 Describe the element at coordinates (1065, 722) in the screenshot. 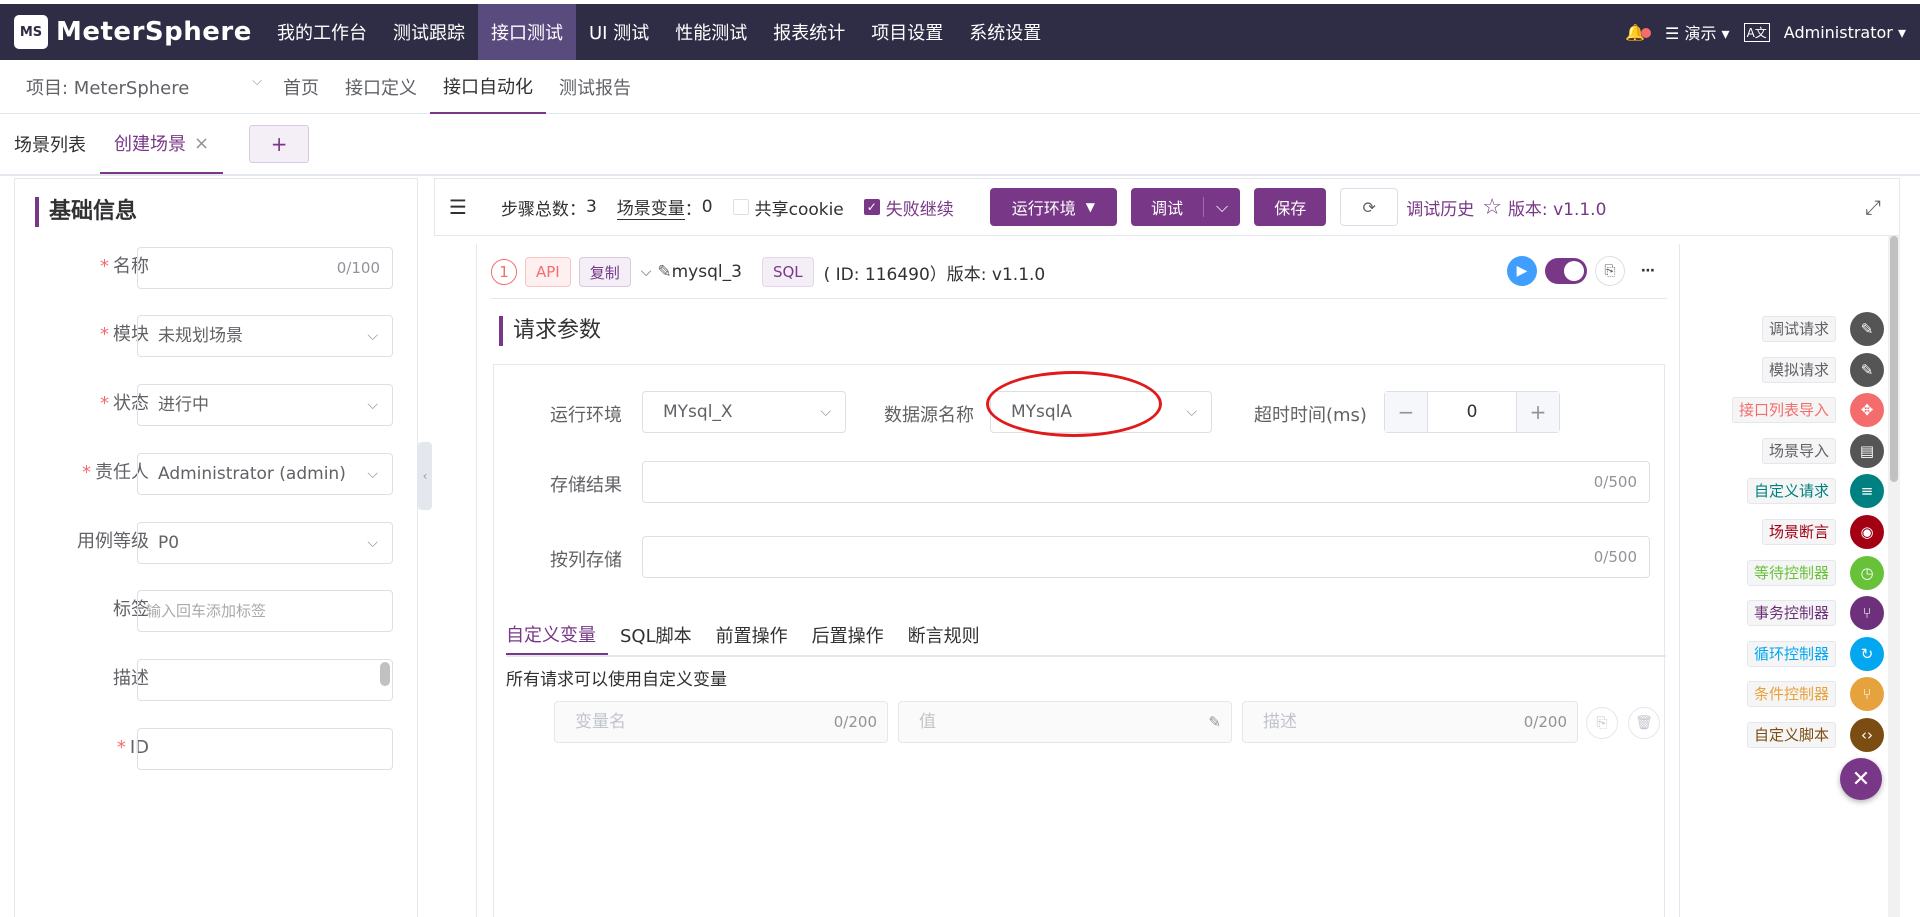

I see `var-value-input: 值 ✎` at that location.